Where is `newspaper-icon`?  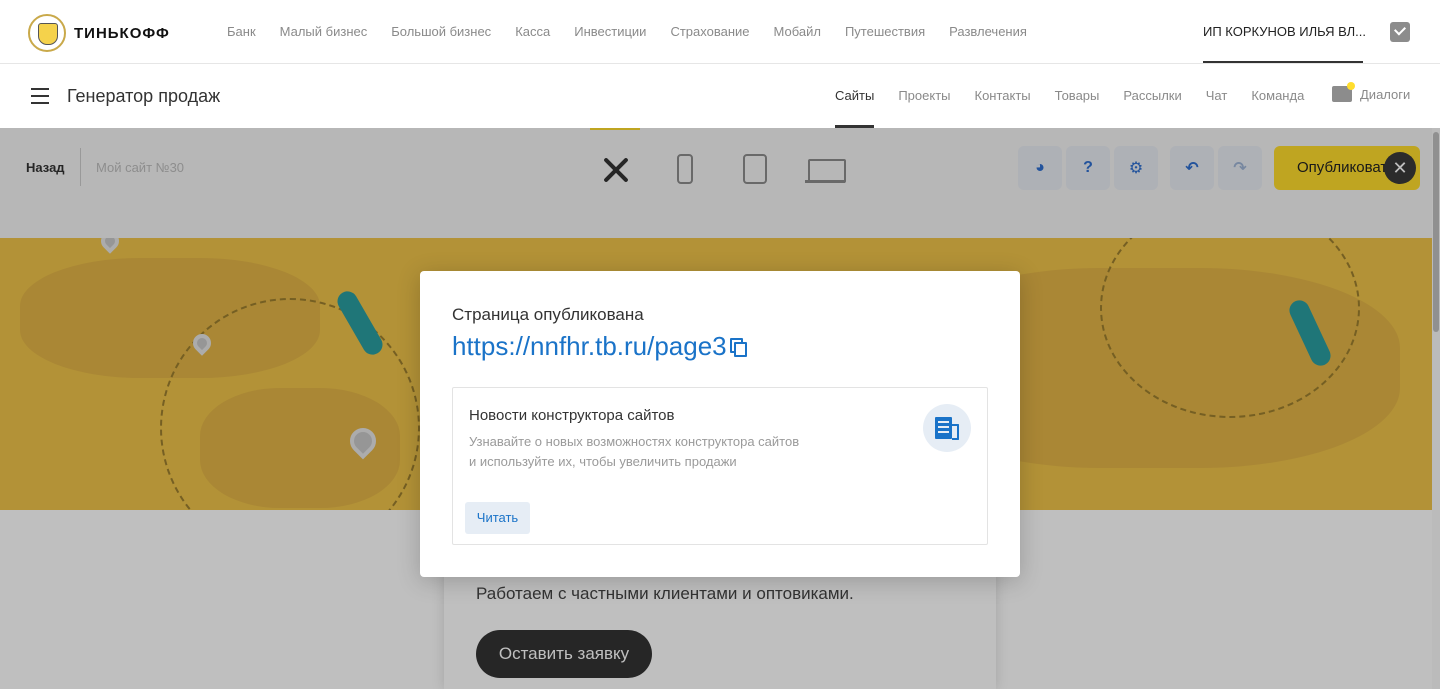
newspaper-icon is located at coordinates (947, 428).